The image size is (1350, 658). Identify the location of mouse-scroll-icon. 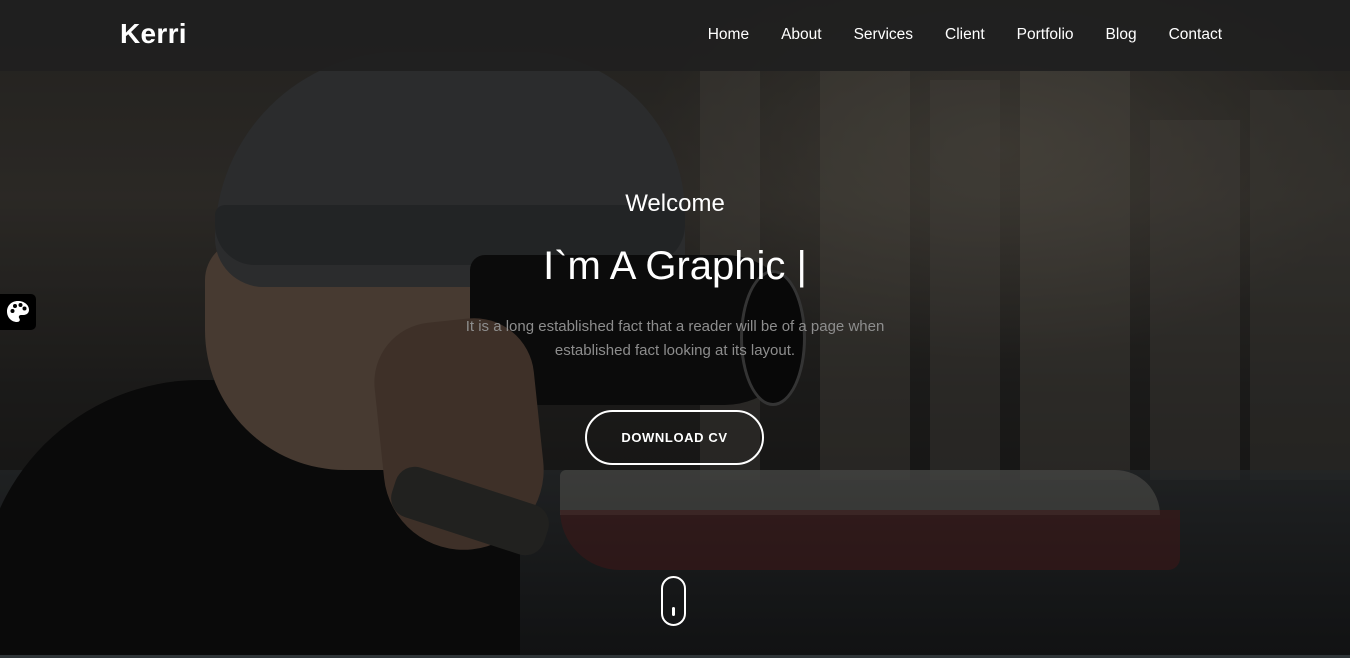
(673, 601).